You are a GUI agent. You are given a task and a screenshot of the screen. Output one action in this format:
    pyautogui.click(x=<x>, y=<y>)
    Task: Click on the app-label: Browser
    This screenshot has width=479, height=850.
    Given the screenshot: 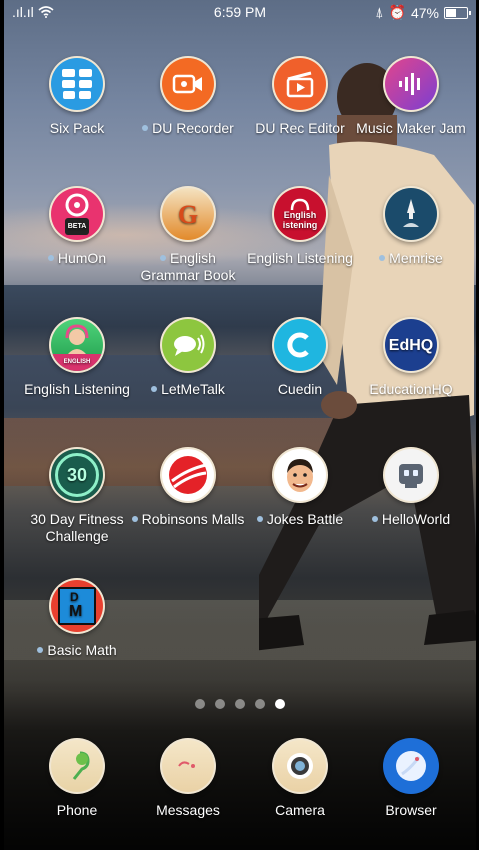 What is the action you would take?
    pyautogui.click(x=411, y=810)
    